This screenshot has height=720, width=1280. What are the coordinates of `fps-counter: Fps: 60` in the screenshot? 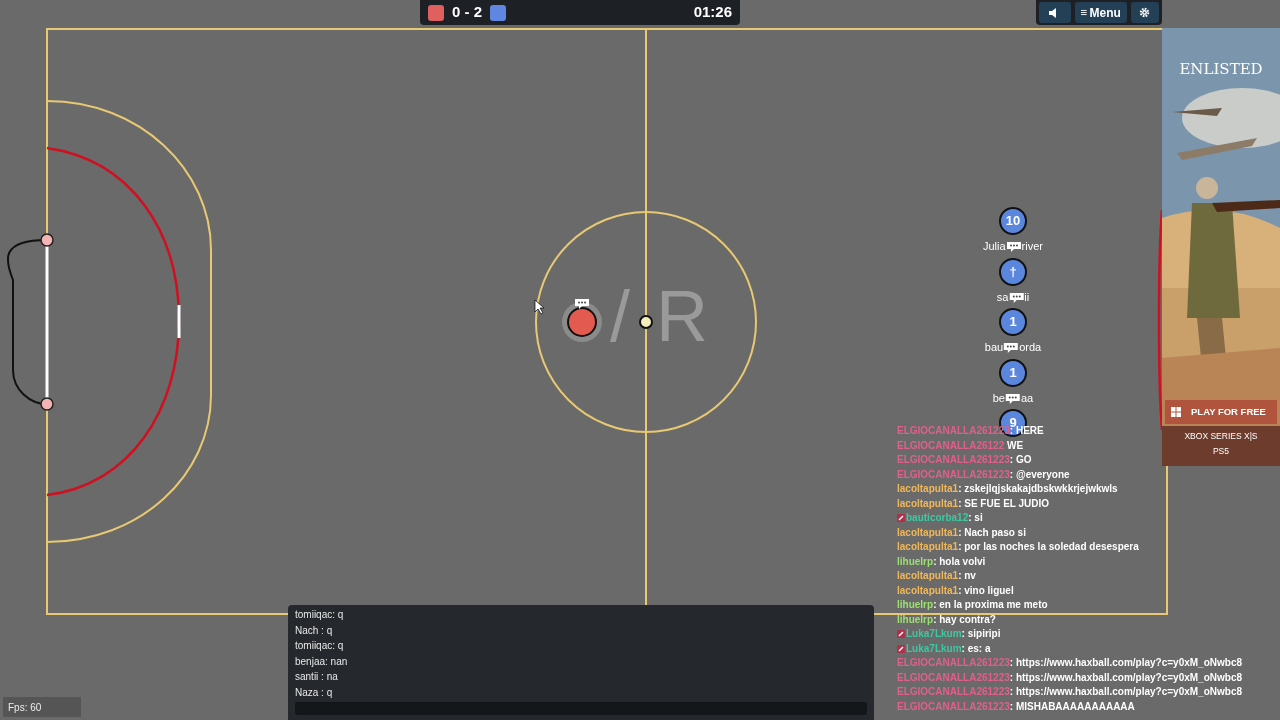 It's located at (42, 707).